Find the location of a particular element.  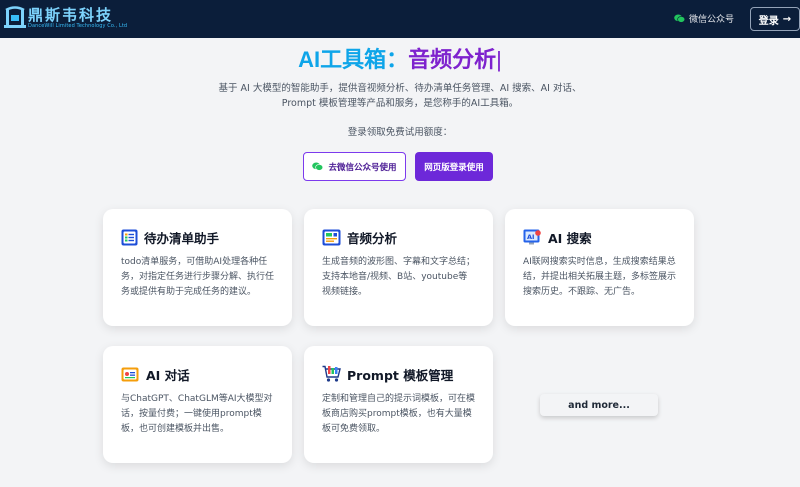

logo-english-text: DanceWill Limited Technology Co., Ltd is located at coordinates (78, 26).